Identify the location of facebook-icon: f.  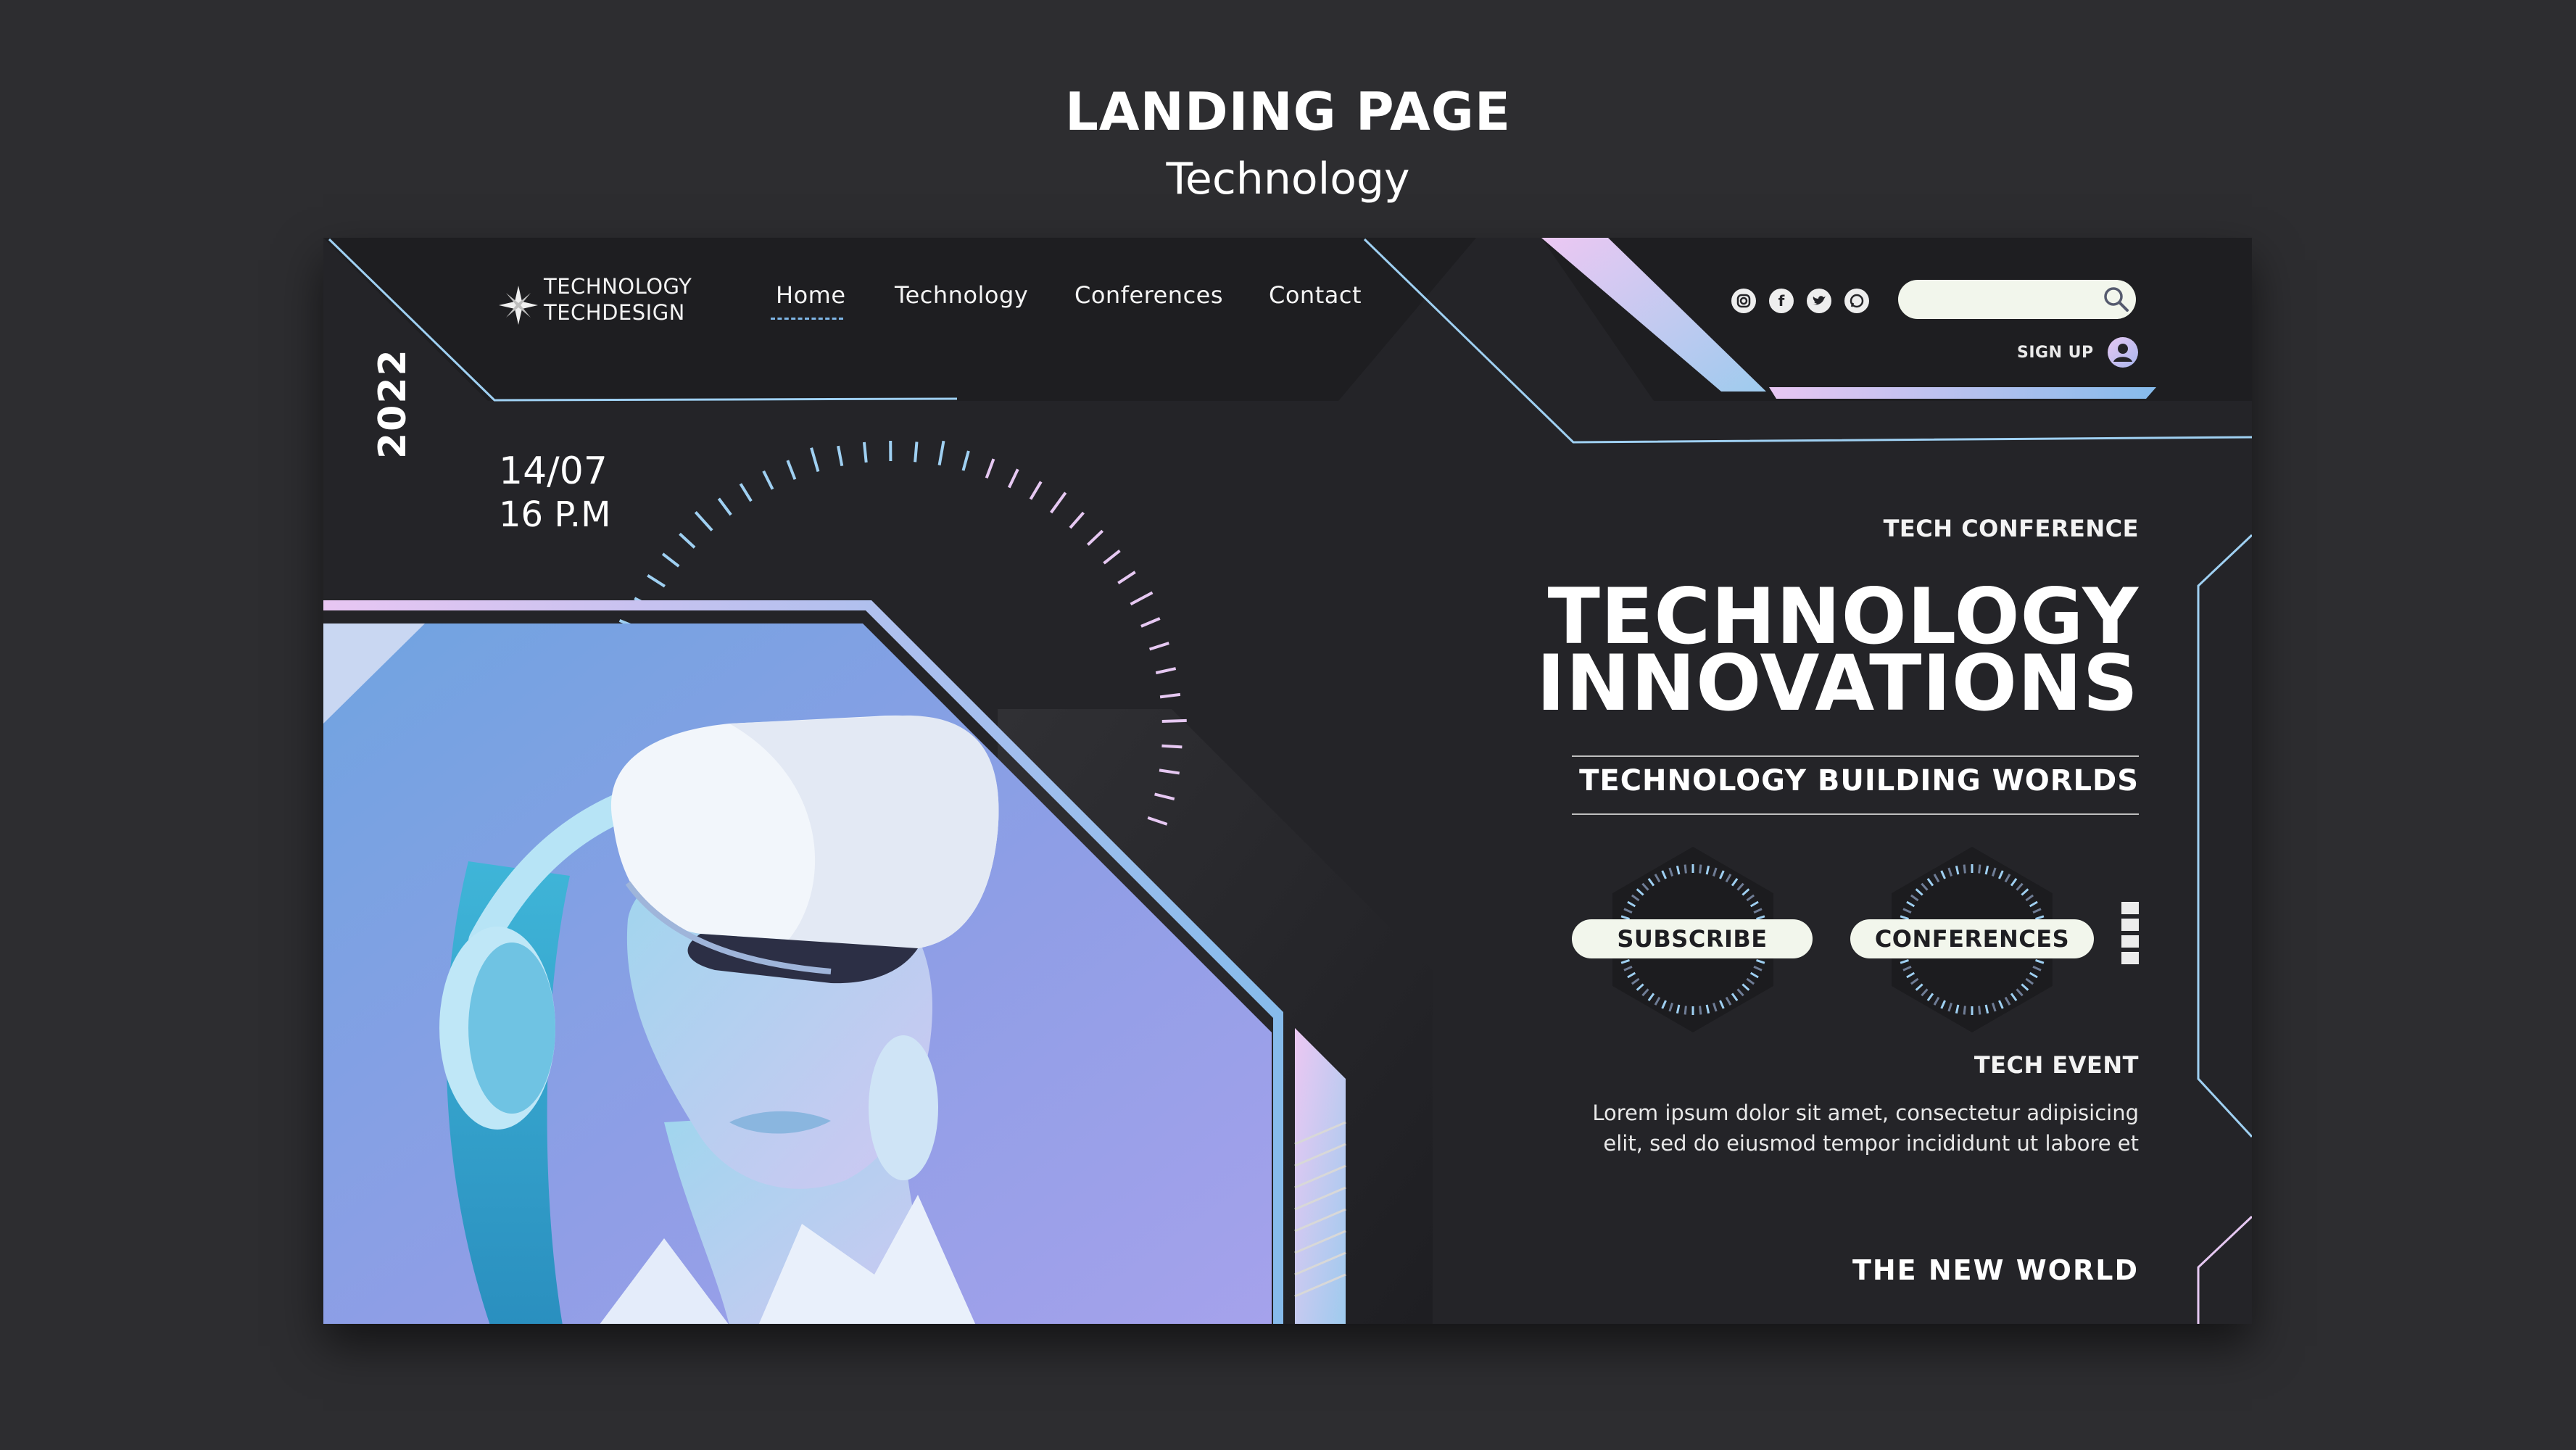
(1782, 301).